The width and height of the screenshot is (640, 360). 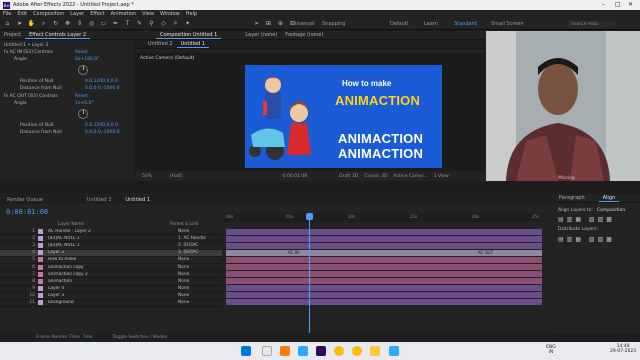 What do you see at coordinates (81, 52) in the screenshot?
I see `reset-ac-in: Reset` at bounding box center [81, 52].